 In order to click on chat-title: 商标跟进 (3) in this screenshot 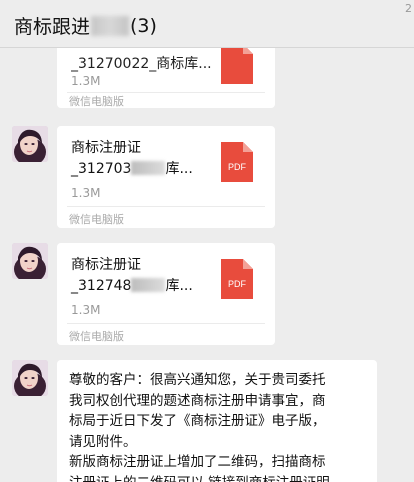, I will do `click(85, 25)`.